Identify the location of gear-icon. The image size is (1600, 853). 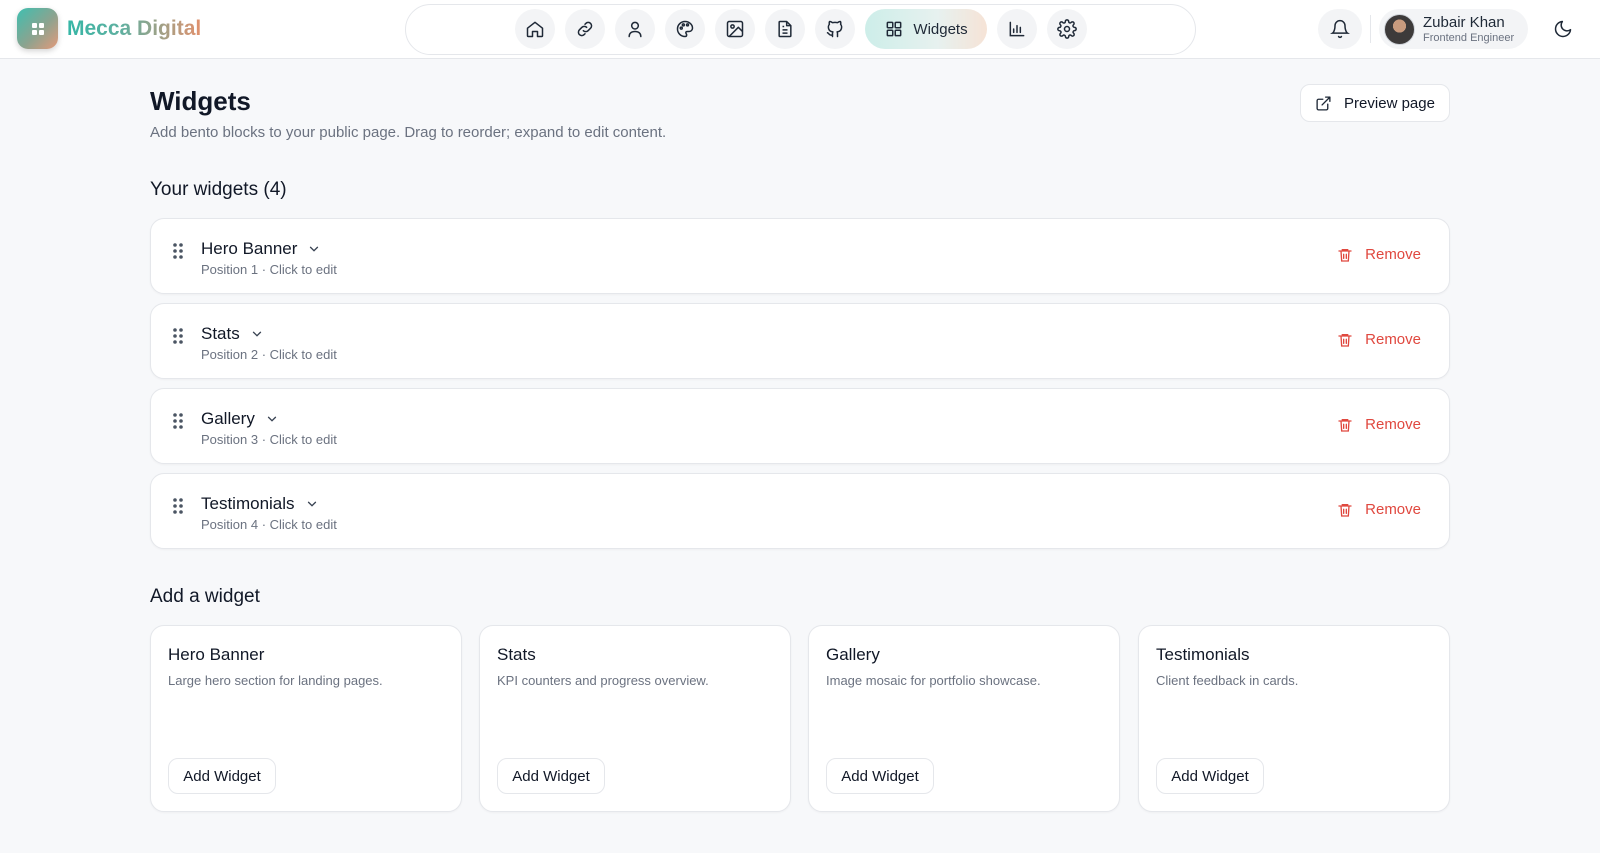
(1067, 29).